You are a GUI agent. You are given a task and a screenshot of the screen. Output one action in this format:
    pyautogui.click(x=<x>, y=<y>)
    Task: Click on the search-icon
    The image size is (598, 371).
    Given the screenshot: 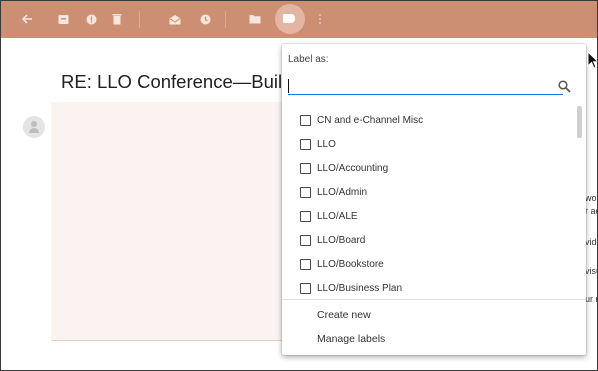 What is the action you would take?
    pyautogui.click(x=565, y=87)
    